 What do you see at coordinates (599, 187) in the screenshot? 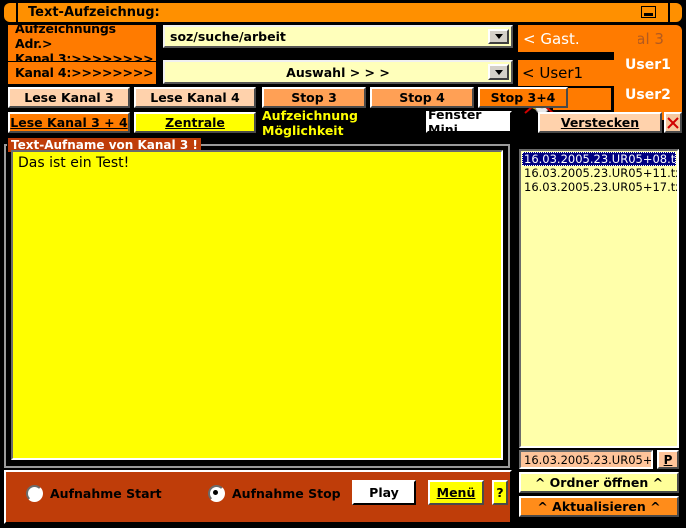
I see `list-item: 16.03.2005.23.UR05+17.txt` at bounding box center [599, 187].